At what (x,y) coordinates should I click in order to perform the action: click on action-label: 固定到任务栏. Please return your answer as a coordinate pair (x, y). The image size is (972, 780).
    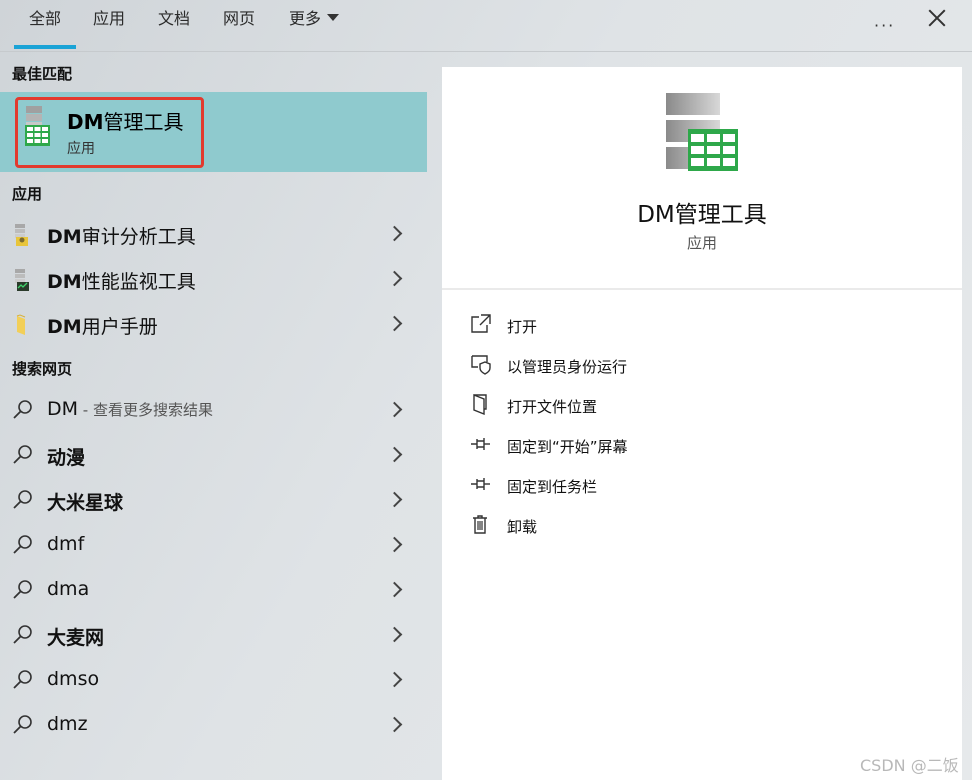
    Looking at the image, I should click on (552, 487).